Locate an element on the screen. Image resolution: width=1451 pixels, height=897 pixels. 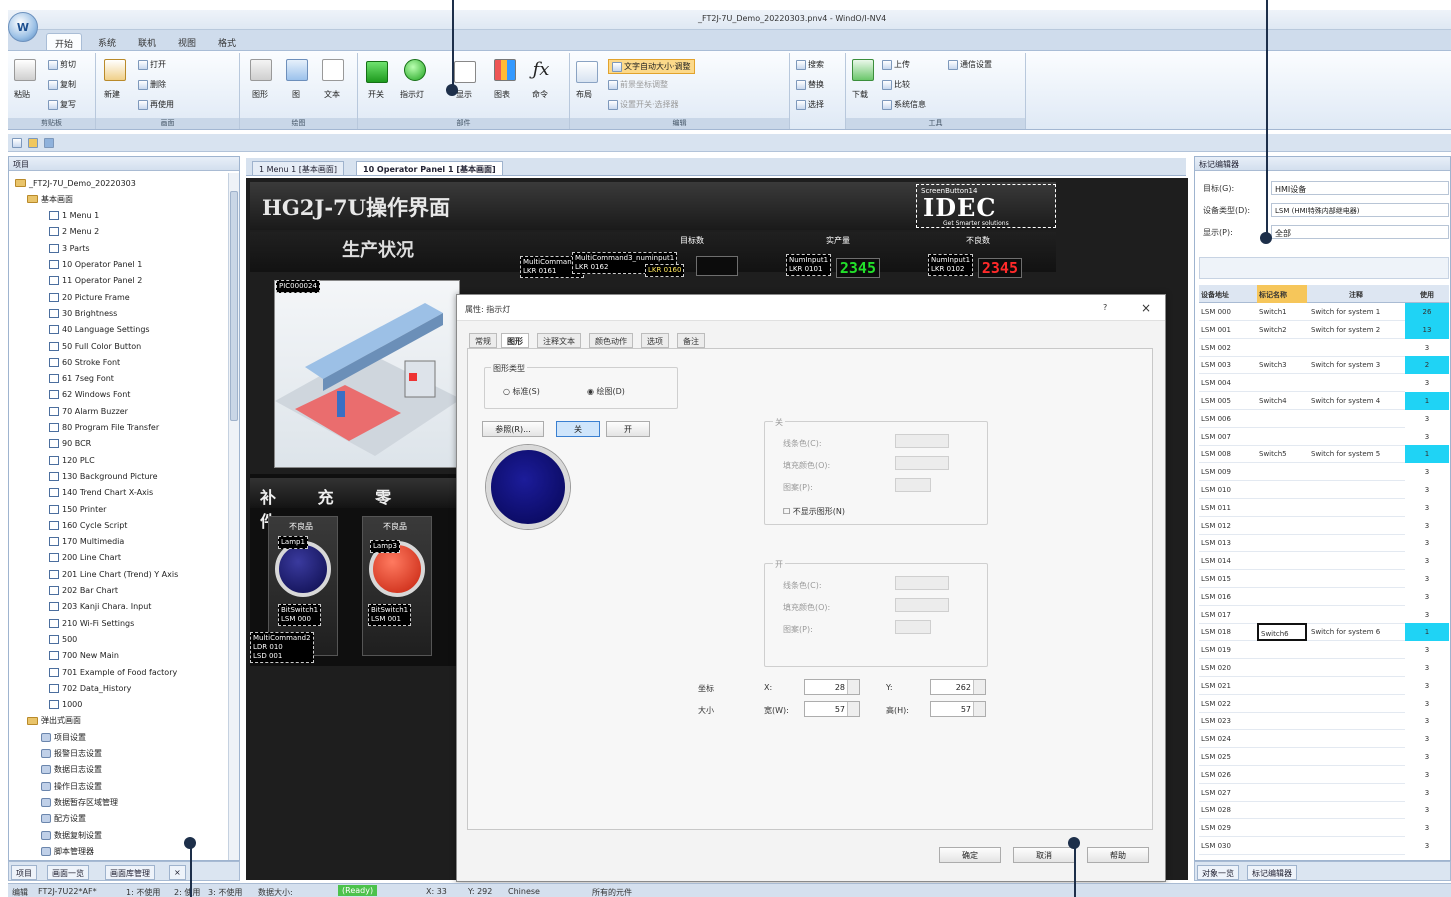
cell-address: LSM 015 is located at coordinates (1227, 579).